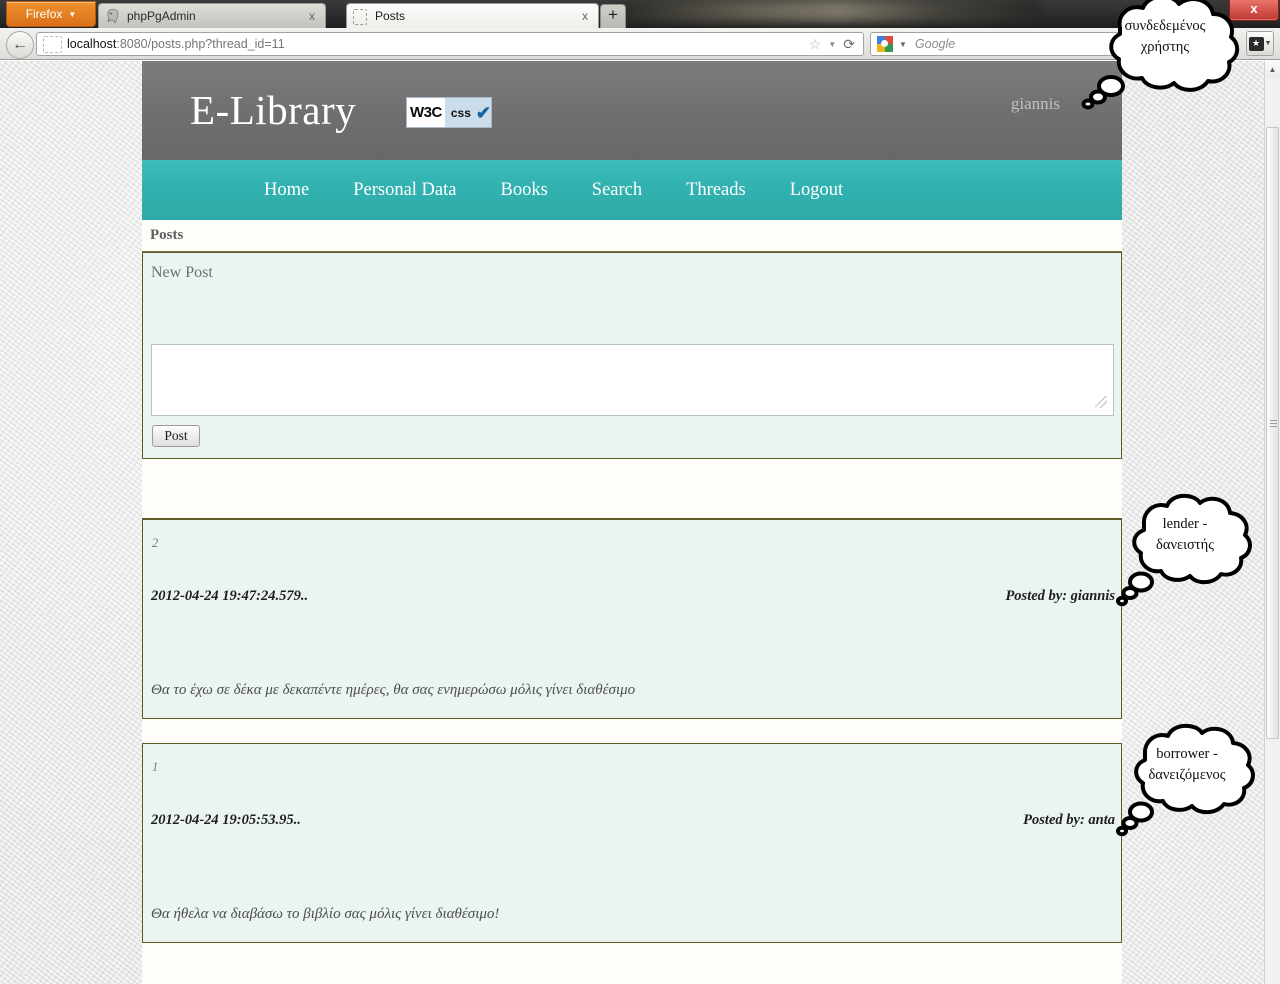 This screenshot has height=984, width=1280. I want to click on nav-item-home: Home, so click(286, 190).